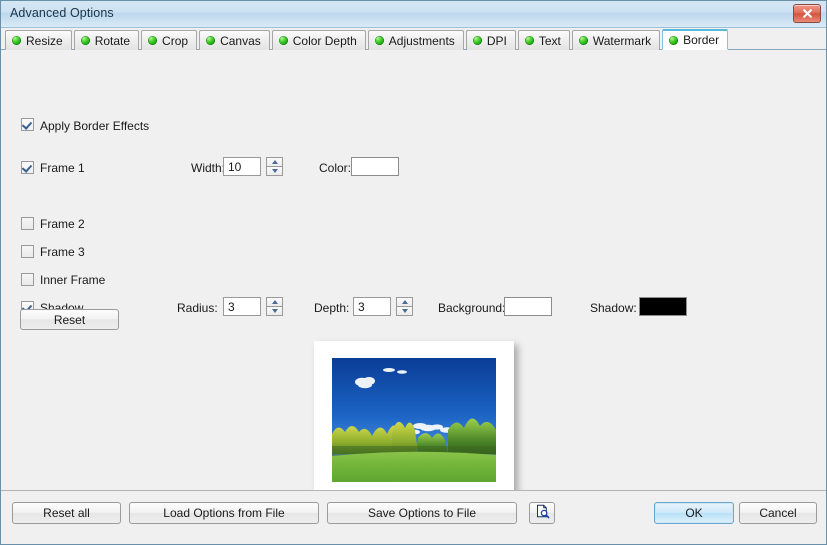  I want to click on radius-input, so click(242, 306).